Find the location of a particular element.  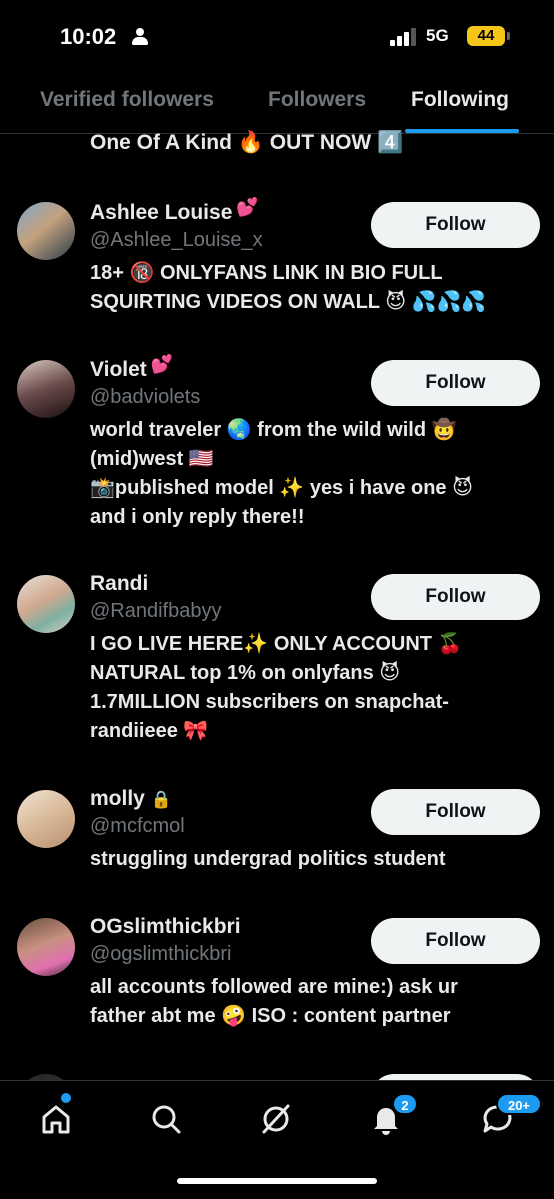

display-name: Violet 💕 is located at coordinates (131, 368).